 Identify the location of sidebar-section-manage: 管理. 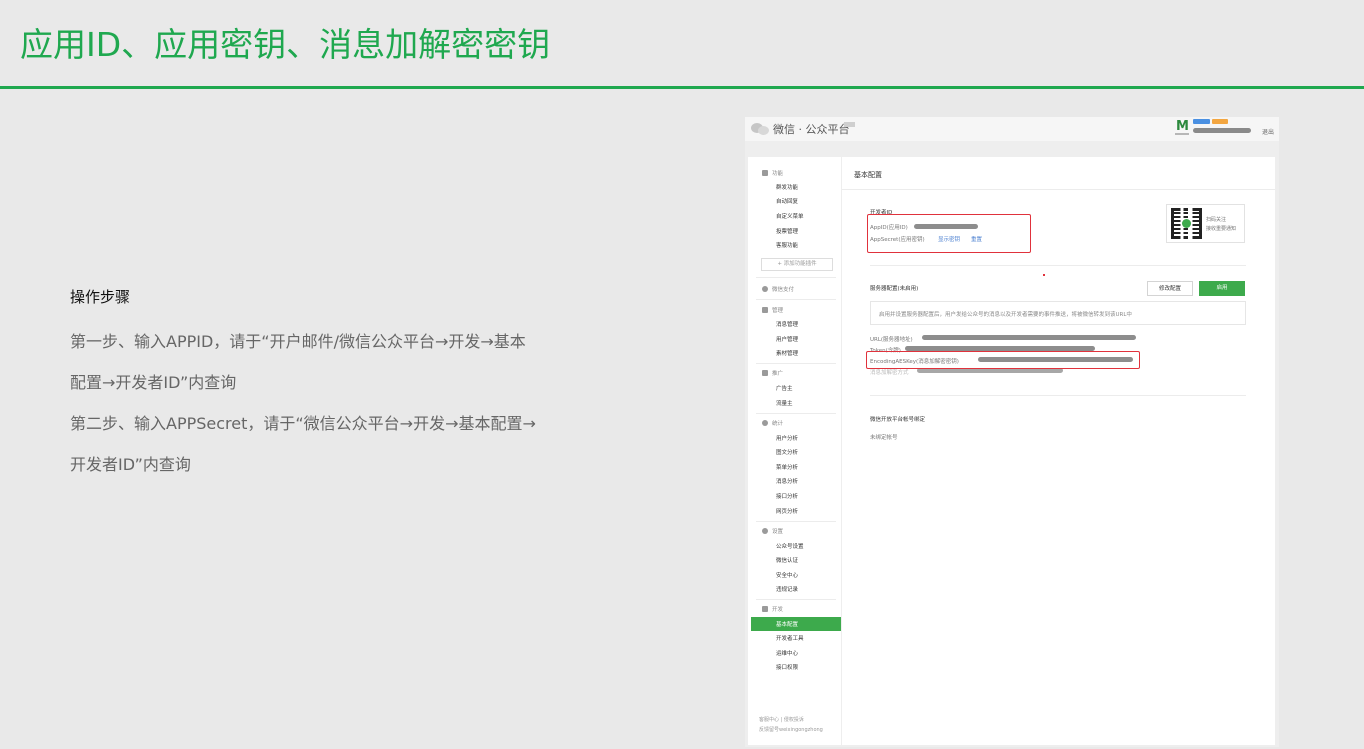
(772, 310).